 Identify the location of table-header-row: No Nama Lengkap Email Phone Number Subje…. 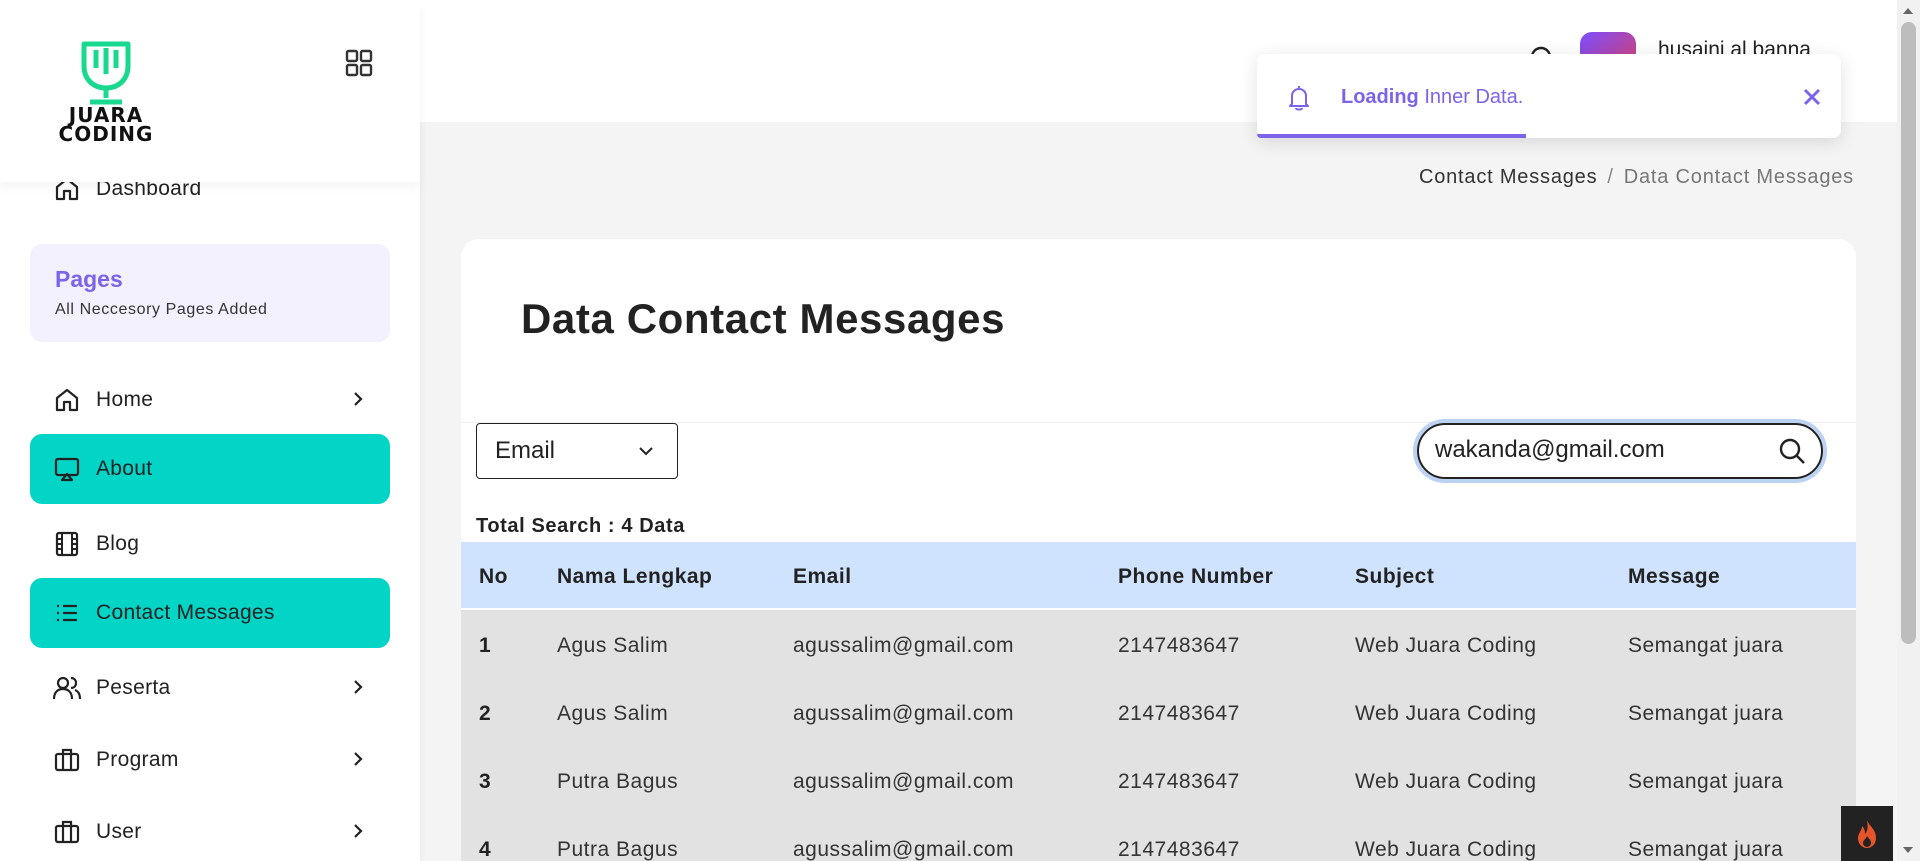
(1158, 576).